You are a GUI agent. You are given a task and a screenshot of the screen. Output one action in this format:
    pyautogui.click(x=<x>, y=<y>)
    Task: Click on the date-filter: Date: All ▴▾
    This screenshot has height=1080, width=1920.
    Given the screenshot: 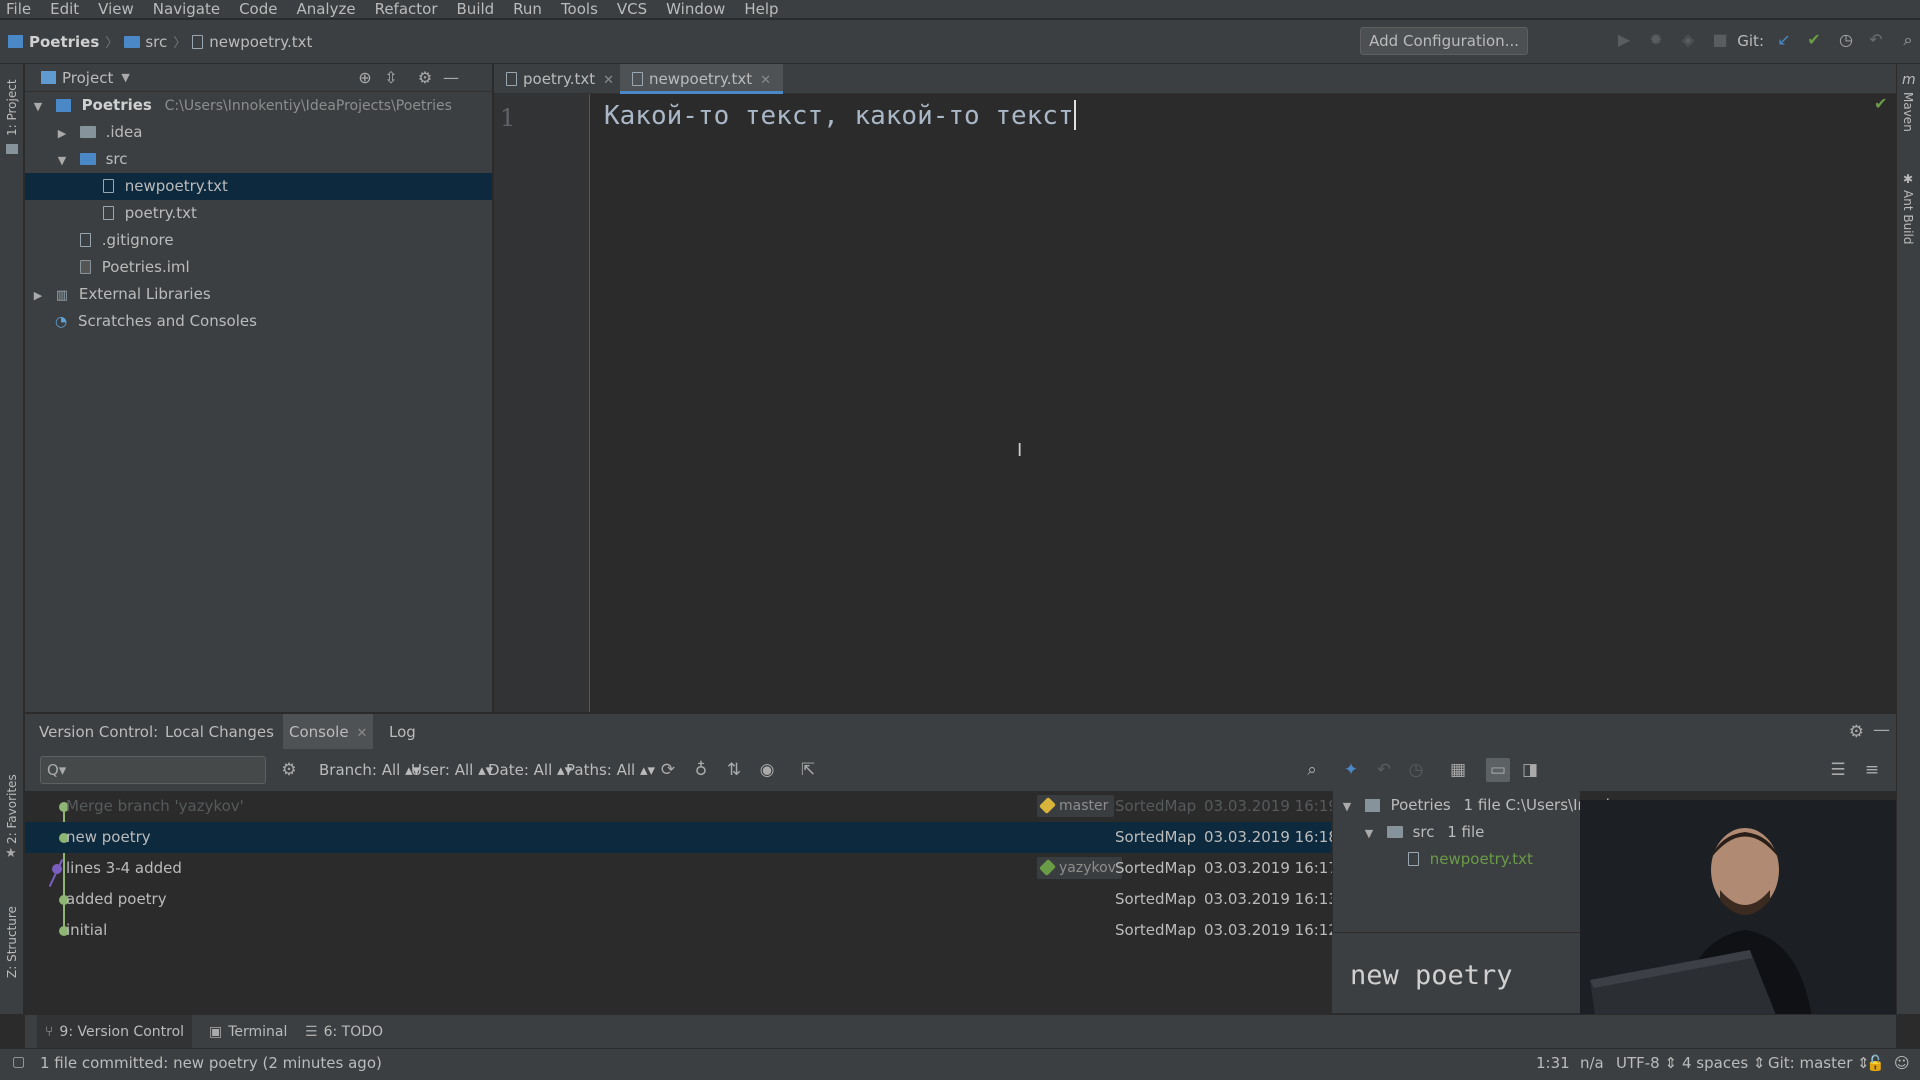 What is the action you would take?
    pyautogui.click(x=530, y=770)
    